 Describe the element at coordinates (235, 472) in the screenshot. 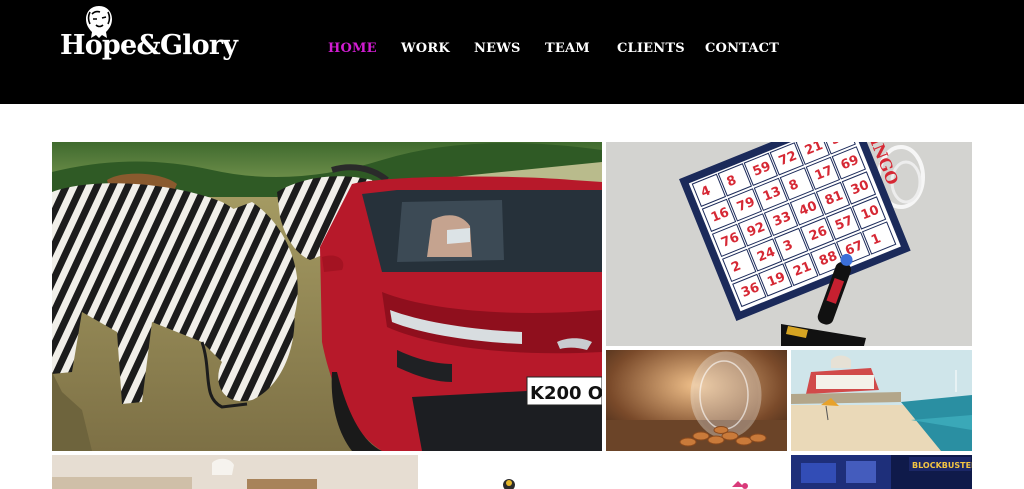

I see `portfolio-tile-kitchen` at that location.